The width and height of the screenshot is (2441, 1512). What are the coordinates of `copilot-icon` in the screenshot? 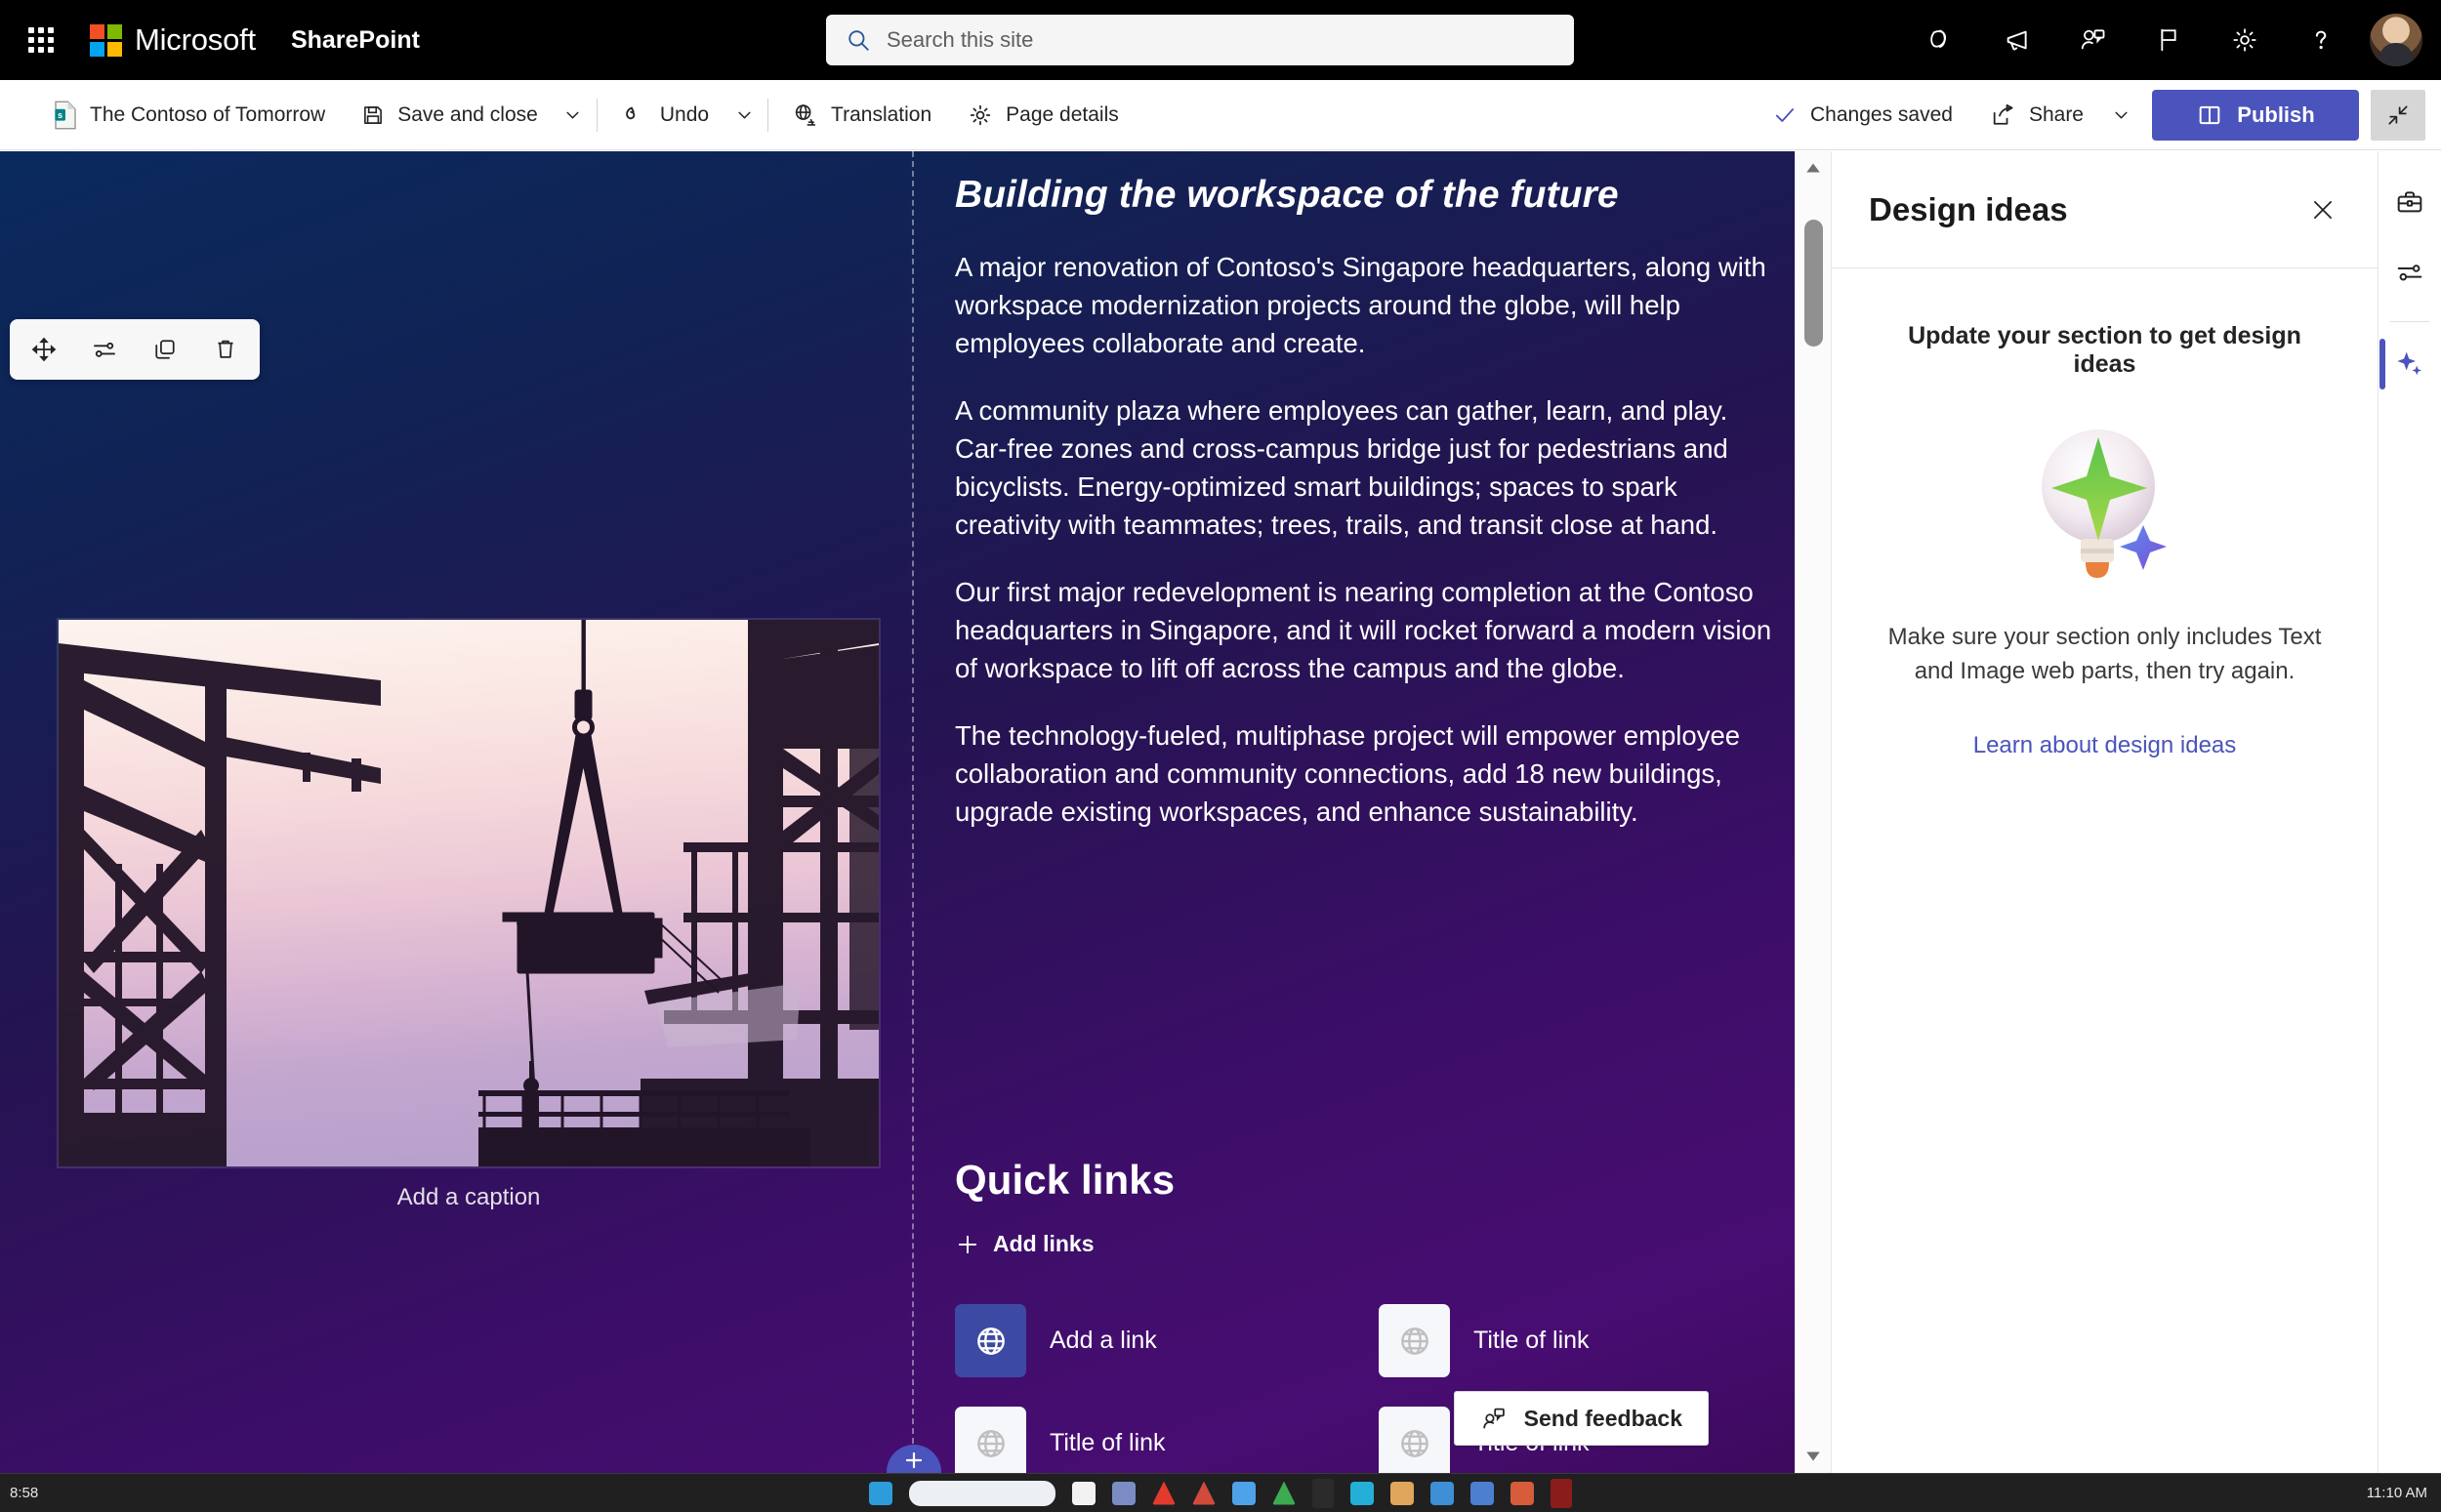 It's located at (1939, 38).